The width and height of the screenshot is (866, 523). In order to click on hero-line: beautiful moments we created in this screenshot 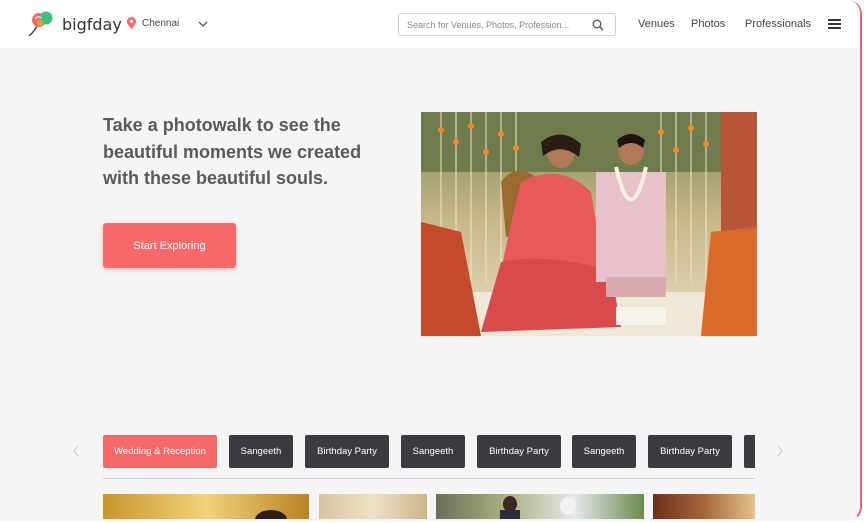, I will do `click(232, 151)`.